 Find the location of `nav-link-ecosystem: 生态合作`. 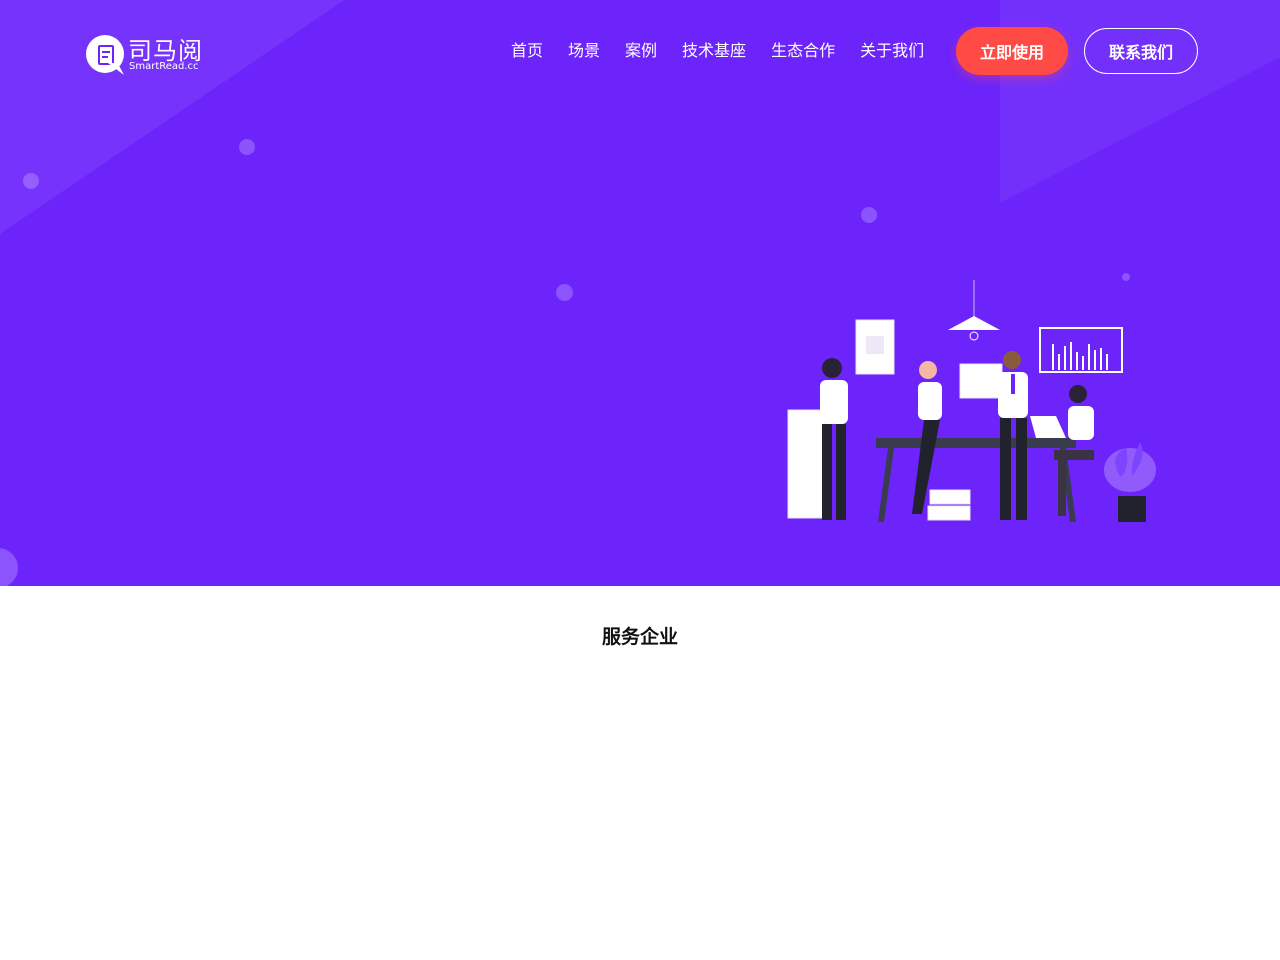

nav-link-ecosystem: 生态合作 is located at coordinates (803, 51).